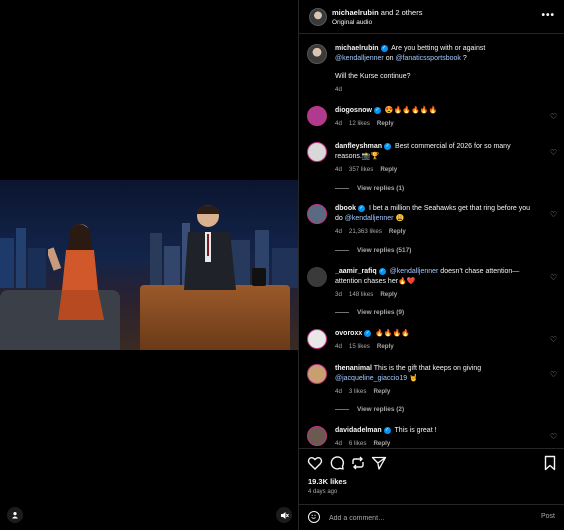 The width and height of the screenshot is (564, 530). What do you see at coordinates (365, 231) in the screenshot?
I see `comment-likes: 21,363 likes` at bounding box center [365, 231].